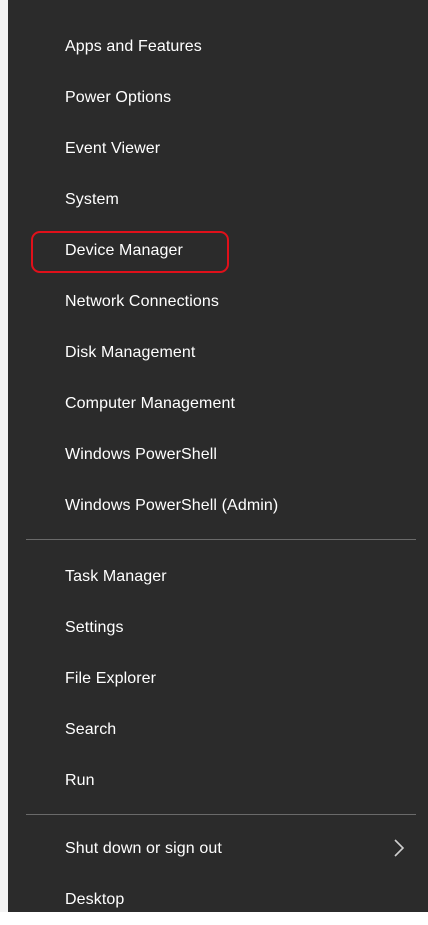 This screenshot has width=428, height=925. What do you see at coordinates (218, 148) in the screenshot?
I see `menu-item-event-viewer: Event Viewer` at bounding box center [218, 148].